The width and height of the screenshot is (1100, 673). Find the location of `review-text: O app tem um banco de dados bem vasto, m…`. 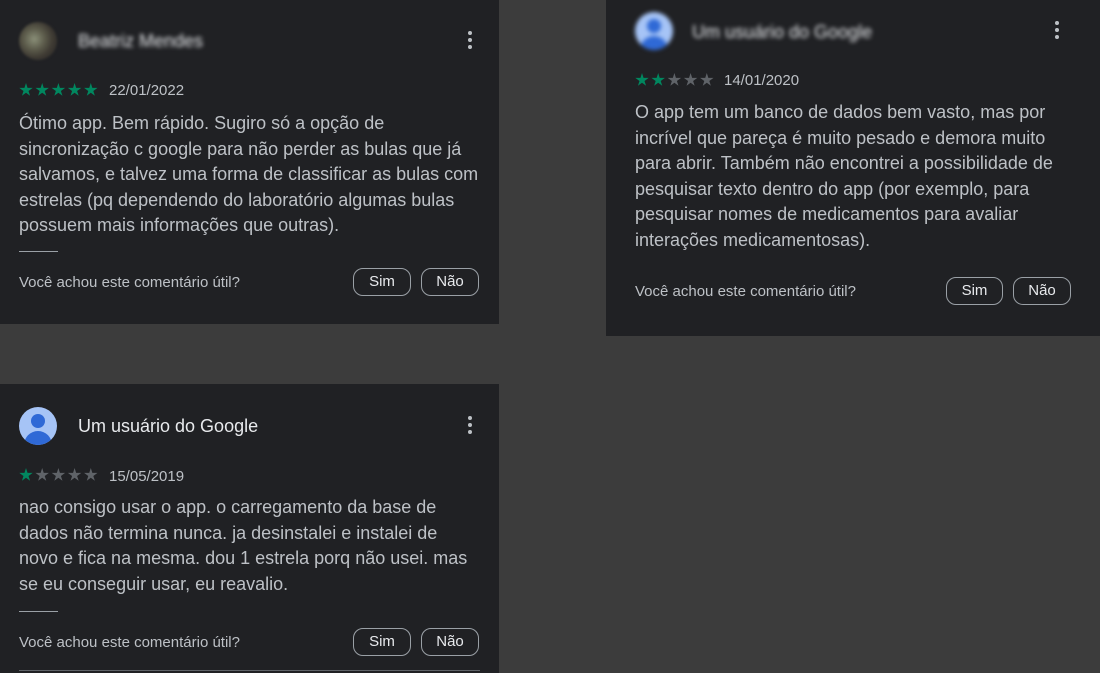

review-text: O app tem um banco de dados bem vasto, m… is located at coordinates (844, 176).